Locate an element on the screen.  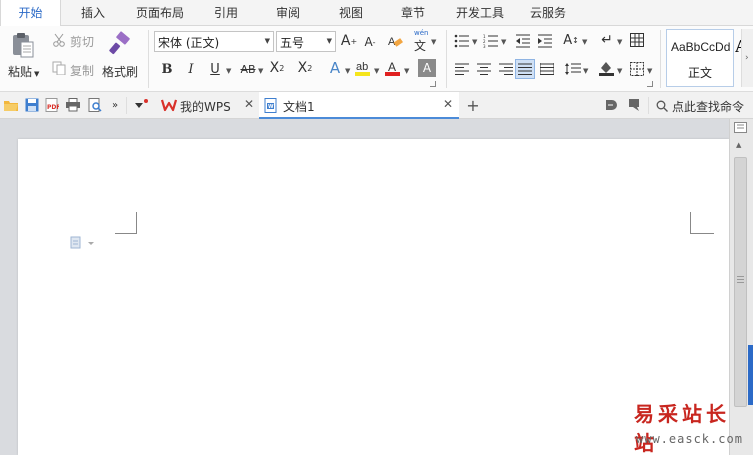
font-size-select: 五号 ▼ is located at coordinates (306, 41).